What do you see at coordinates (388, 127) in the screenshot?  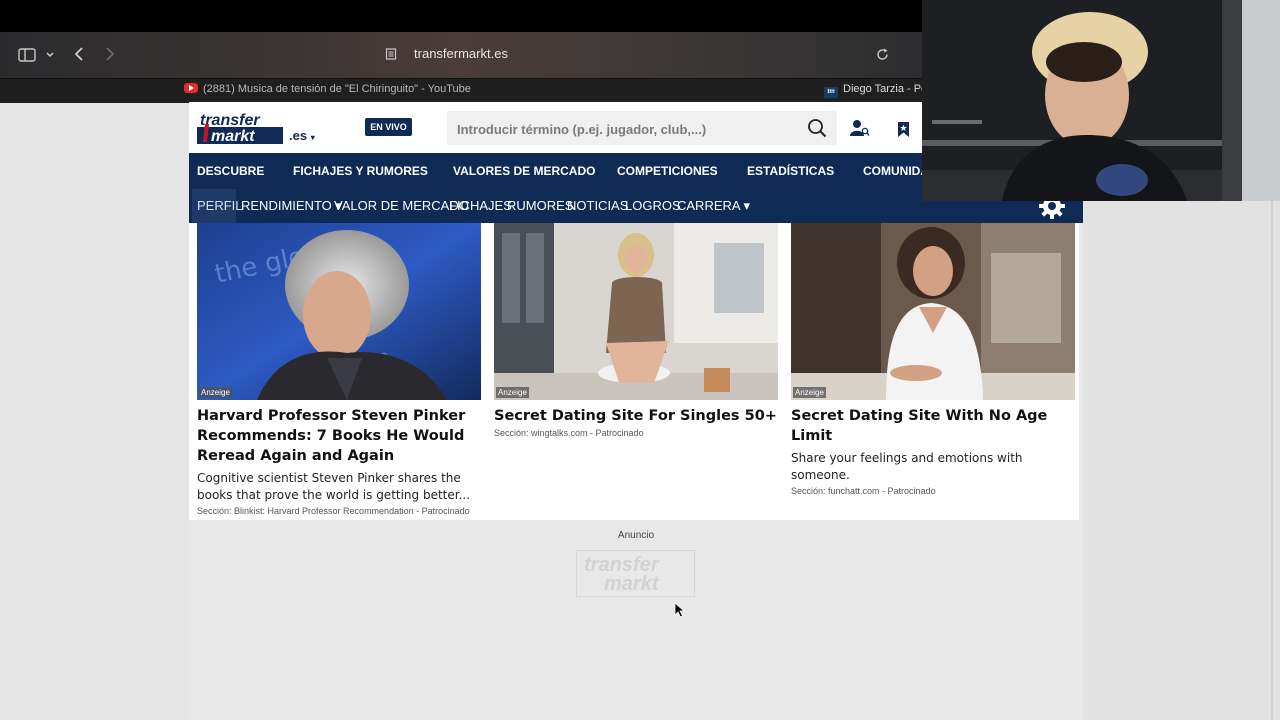 I see `live-badge: EN VIVO` at bounding box center [388, 127].